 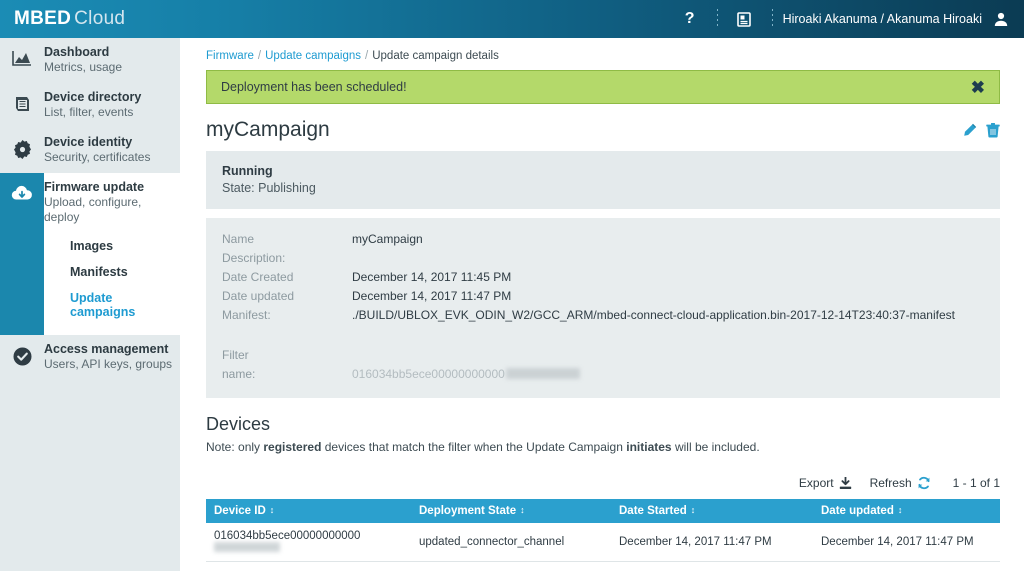 What do you see at coordinates (993, 130) in the screenshot?
I see `trash-delete-icon` at bounding box center [993, 130].